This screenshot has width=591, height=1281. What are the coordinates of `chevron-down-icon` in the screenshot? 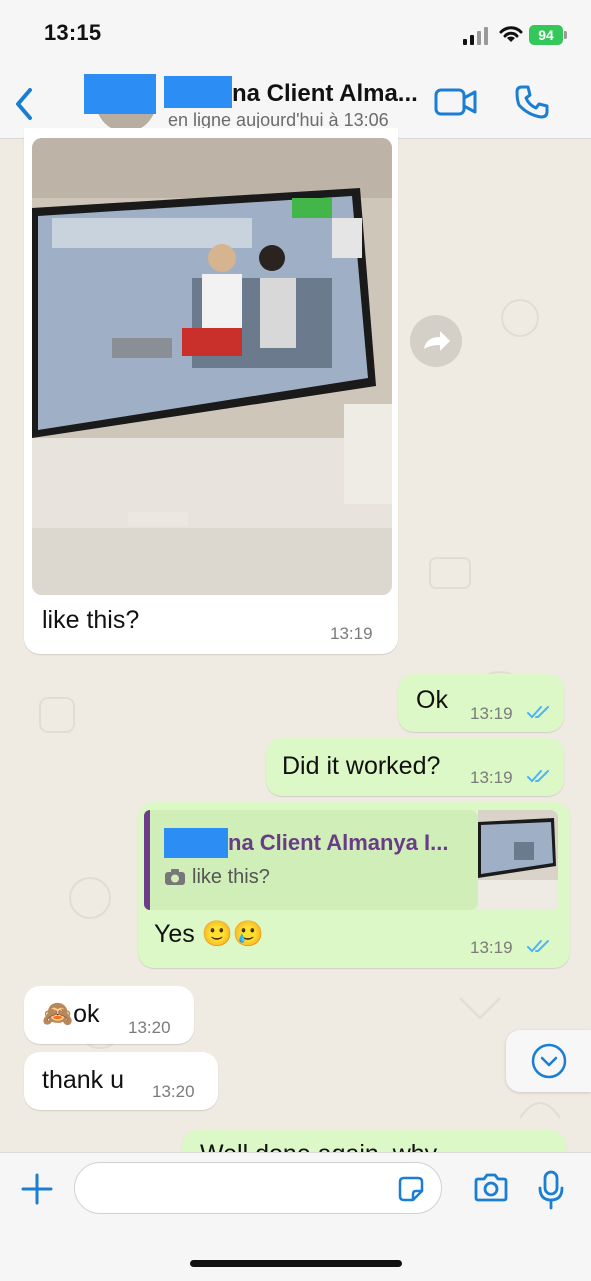 It's located at (549, 1061).